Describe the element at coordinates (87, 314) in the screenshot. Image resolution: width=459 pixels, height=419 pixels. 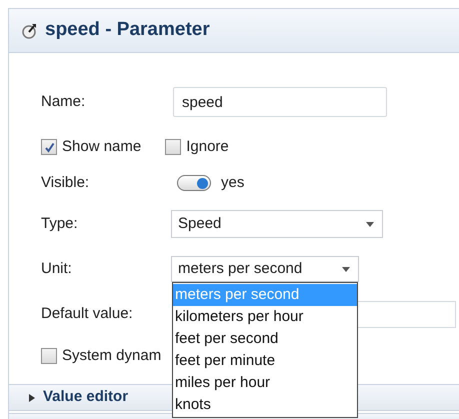
I see `field-label: Default value:` at that location.